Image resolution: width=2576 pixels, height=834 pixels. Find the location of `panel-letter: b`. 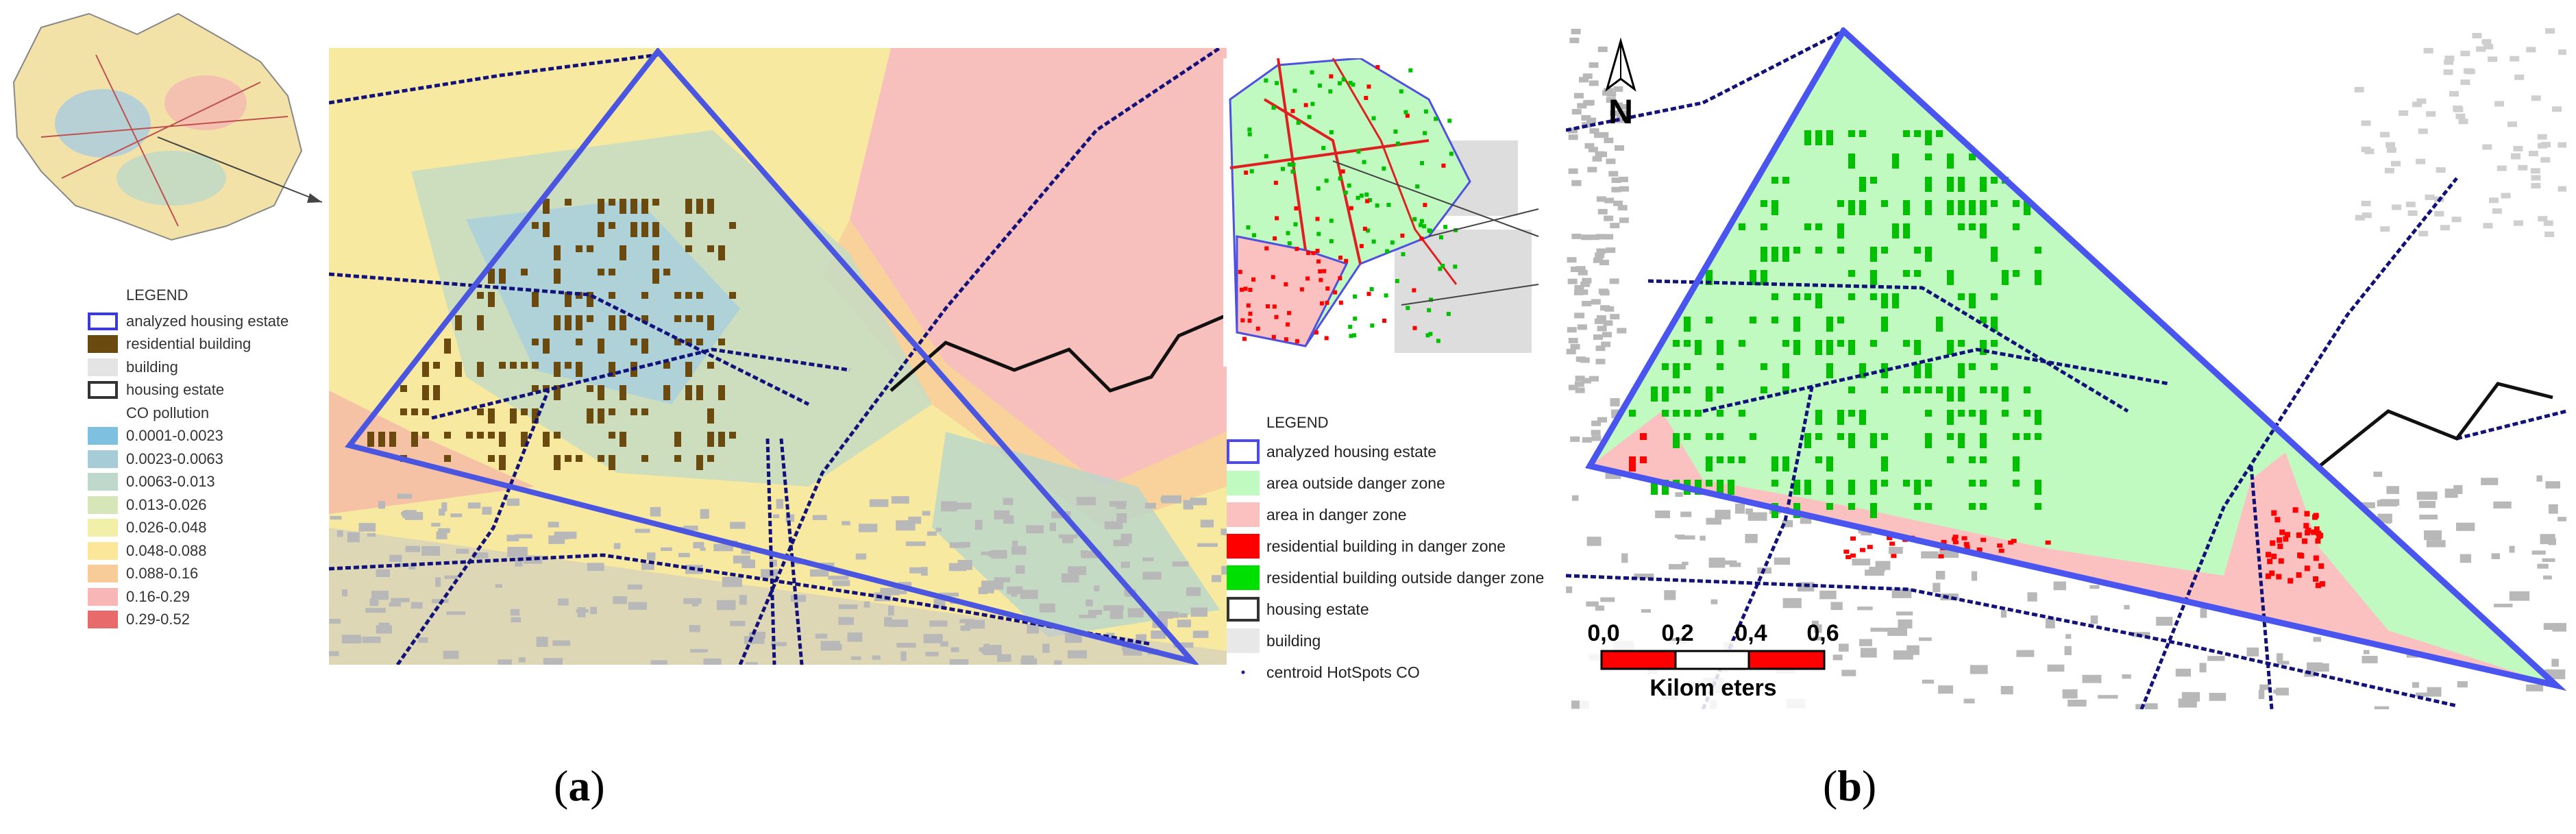

panel-letter: b is located at coordinates (1850, 785).